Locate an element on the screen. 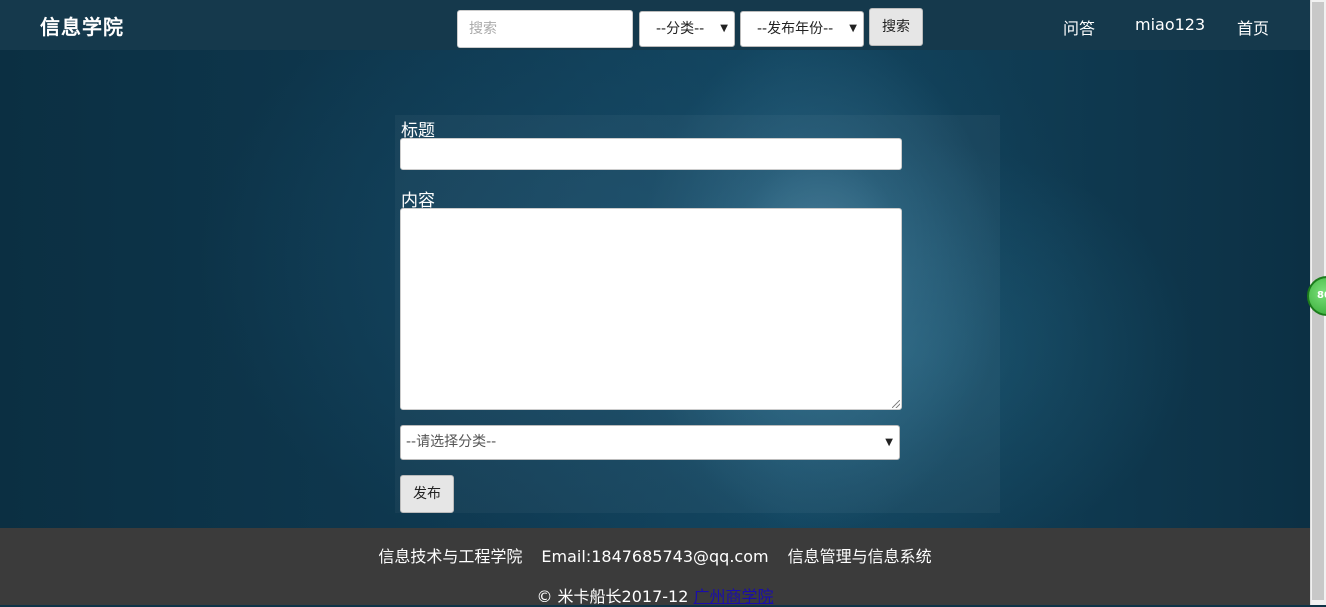 Image resolution: width=1326 pixels, height=607 pixels. search-input is located at coordinates (545, 29).